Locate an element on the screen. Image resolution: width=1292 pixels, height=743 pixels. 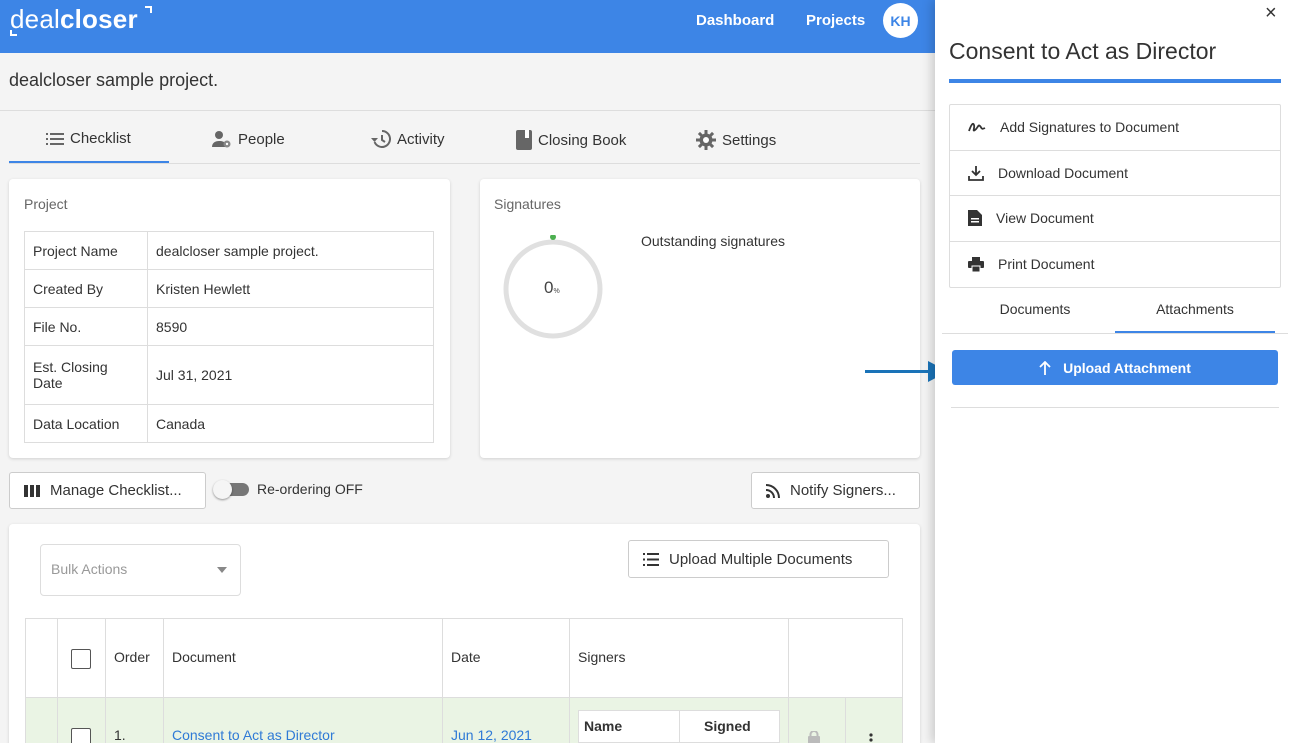
info-label: Created By is located at coordinates (86, 288).